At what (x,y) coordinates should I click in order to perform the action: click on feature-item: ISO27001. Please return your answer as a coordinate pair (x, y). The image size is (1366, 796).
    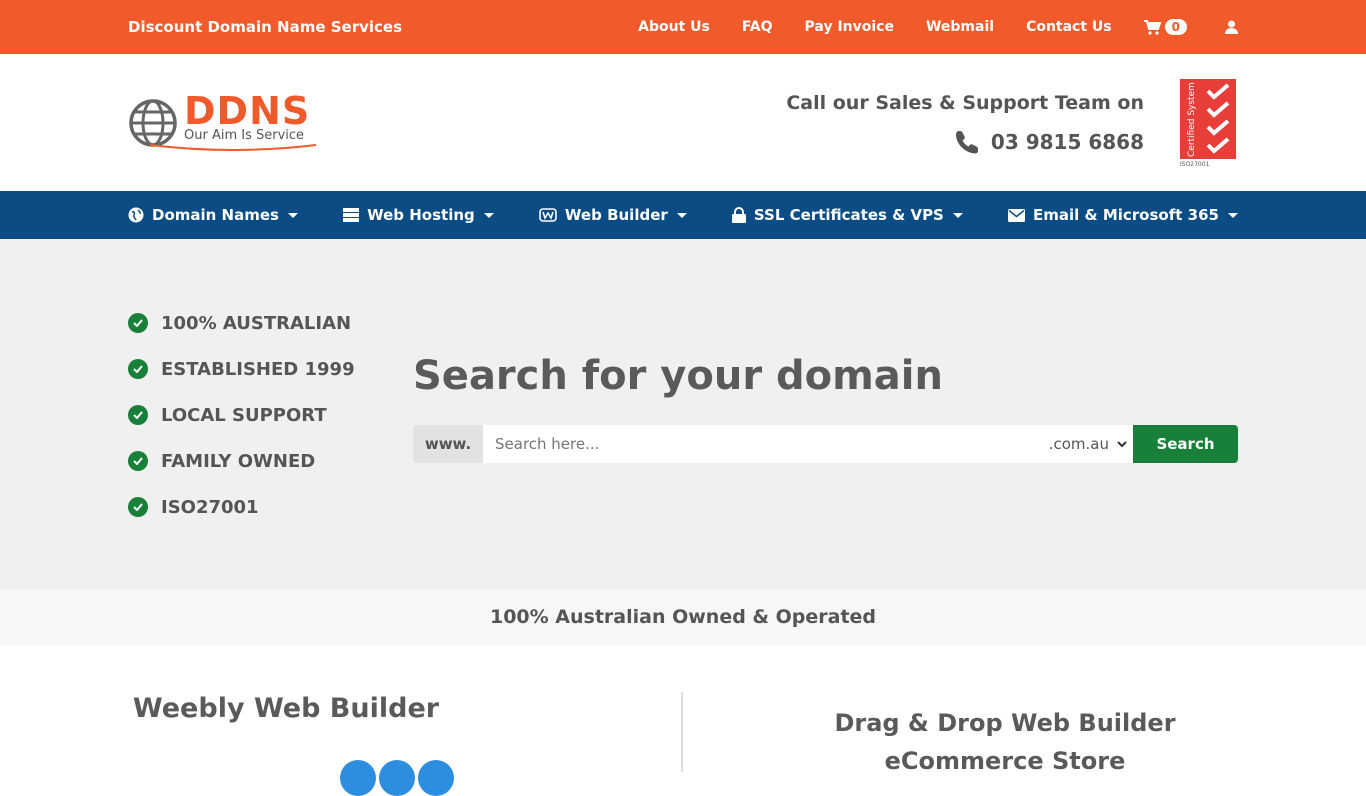
    Looking at the image, I should click on (270, 507).